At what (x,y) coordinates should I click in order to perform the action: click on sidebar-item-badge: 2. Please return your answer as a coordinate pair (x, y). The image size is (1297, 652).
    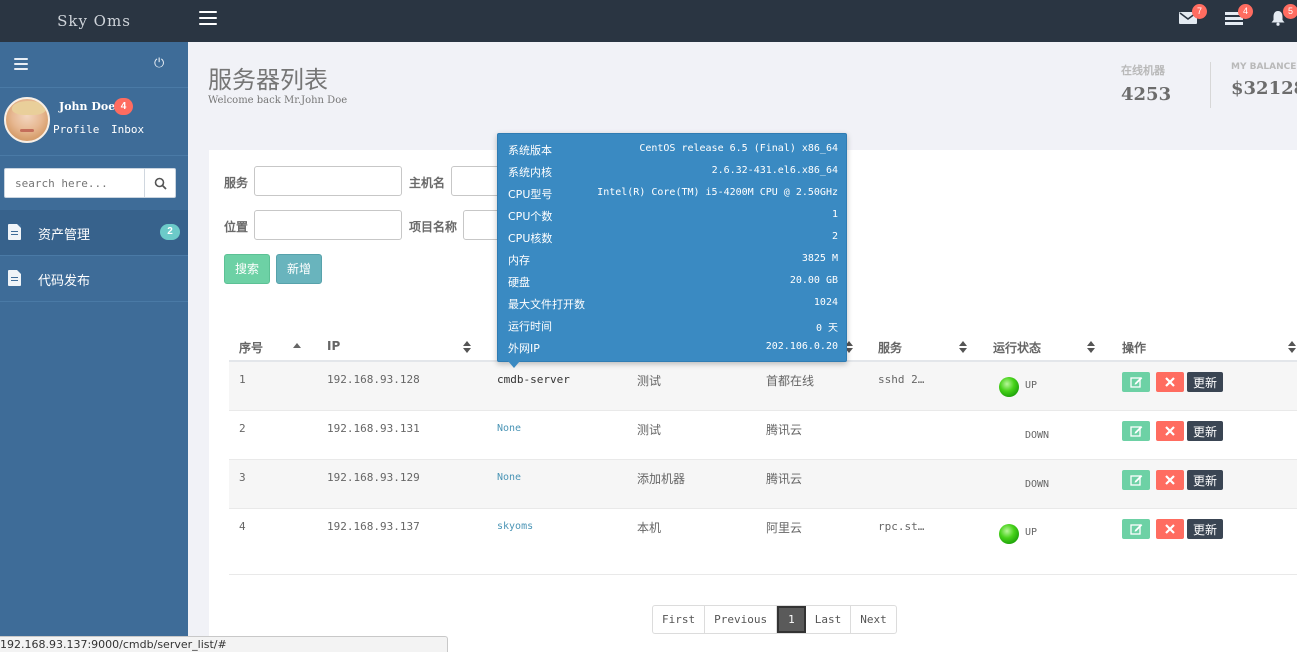
    Looking at the image, I should click on (170, 232).